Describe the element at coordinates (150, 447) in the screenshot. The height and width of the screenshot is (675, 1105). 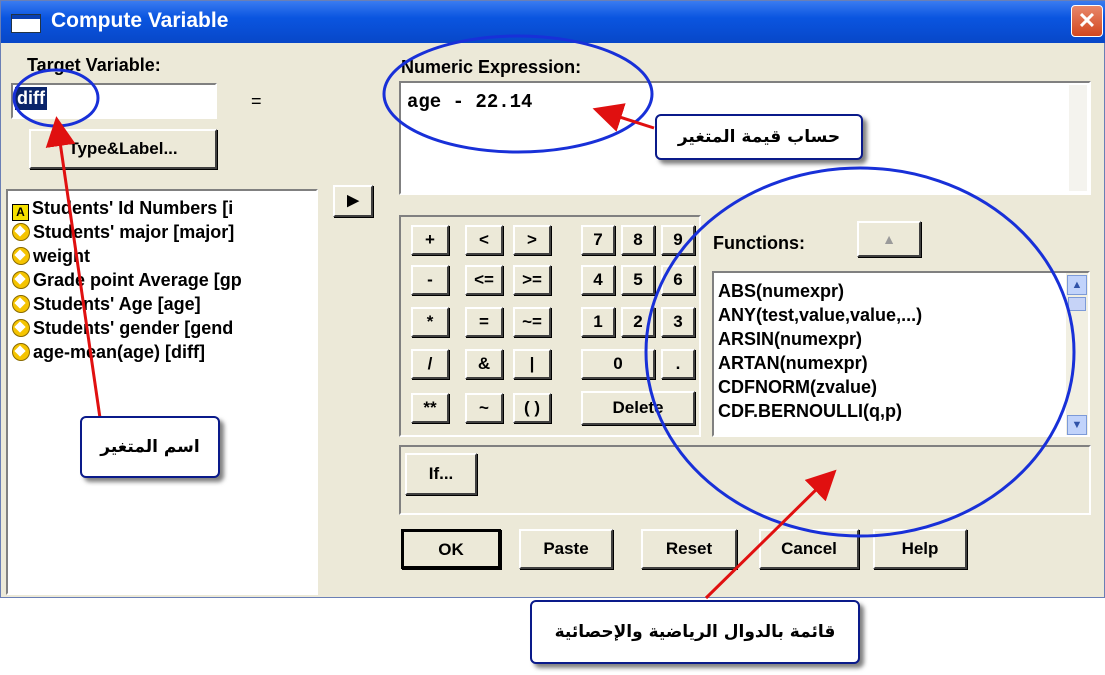
I see `callout-variable-name: اسم المتغير` at that location.